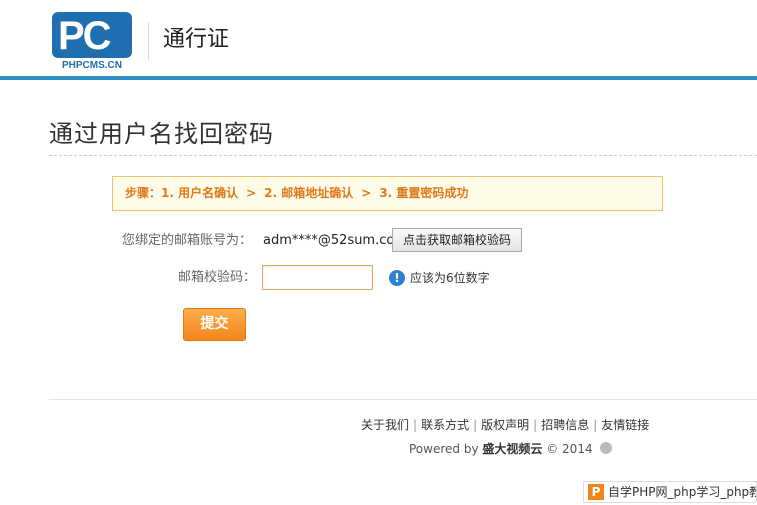 This screenshot has height=505, width=757. What do you see at coordinates (450, 278) in the screenshot?
I see `code-hint-text: 应该为6位数字` at bounding box center [450, 278].